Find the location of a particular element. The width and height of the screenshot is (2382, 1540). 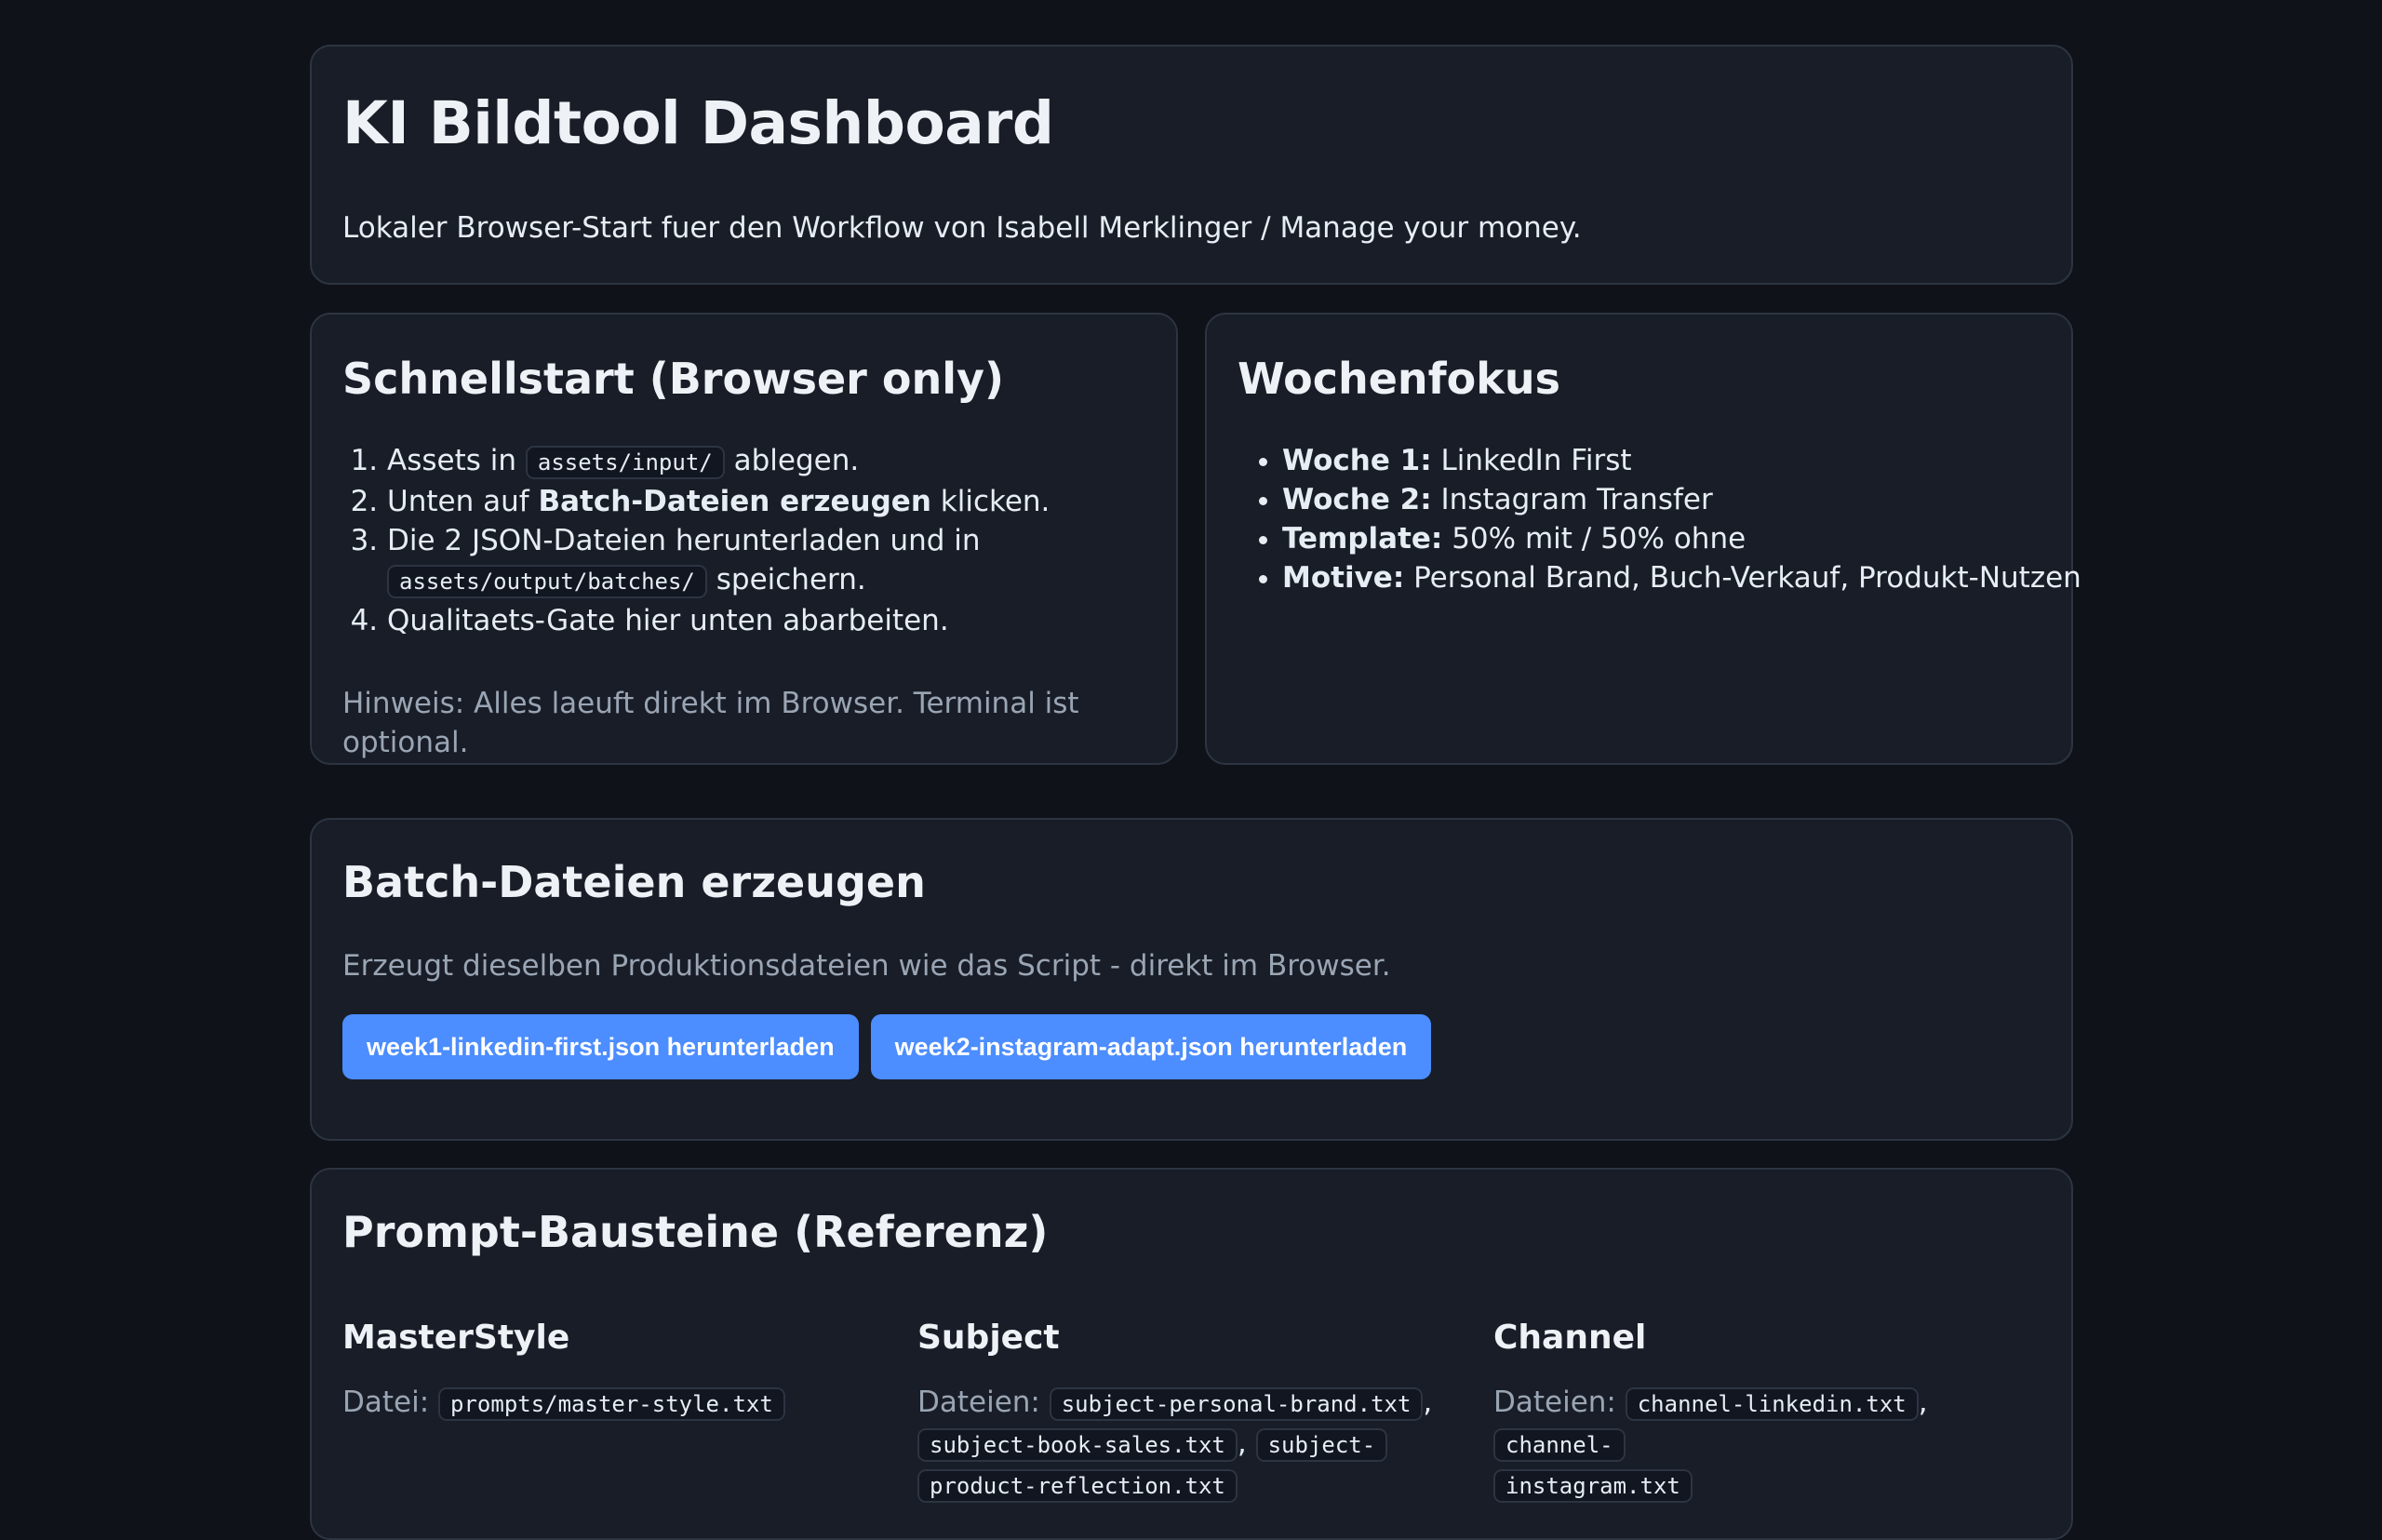

focus-item: Template: 50% mit / 50% ohne is located at coordinates (1691, 538).